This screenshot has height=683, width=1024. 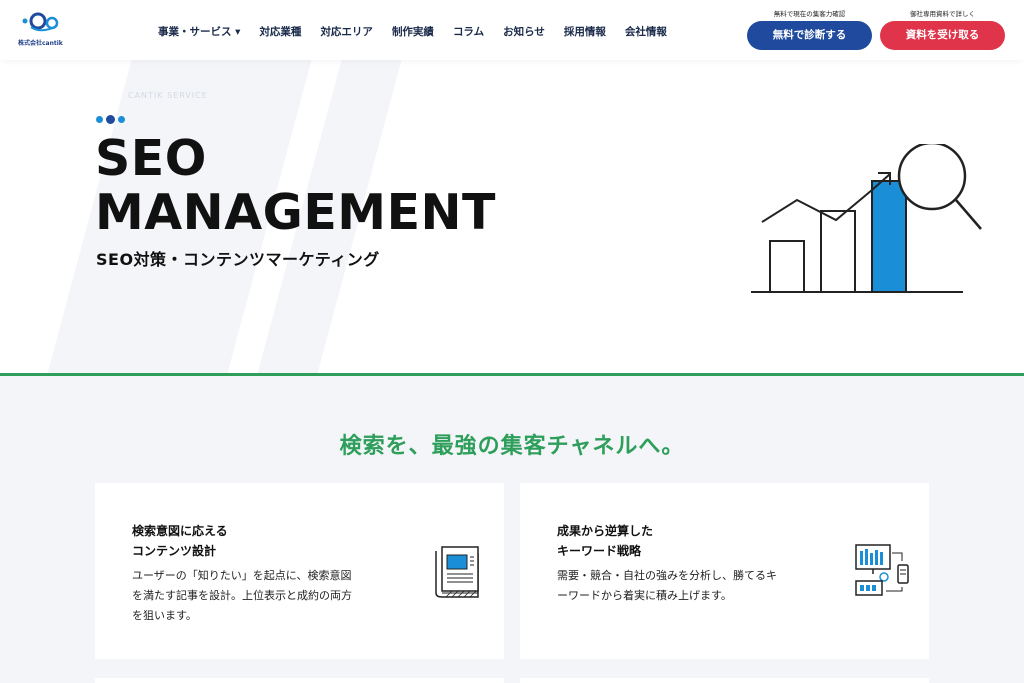 I want to click on analytics-icon, so click(x=882, y=570).